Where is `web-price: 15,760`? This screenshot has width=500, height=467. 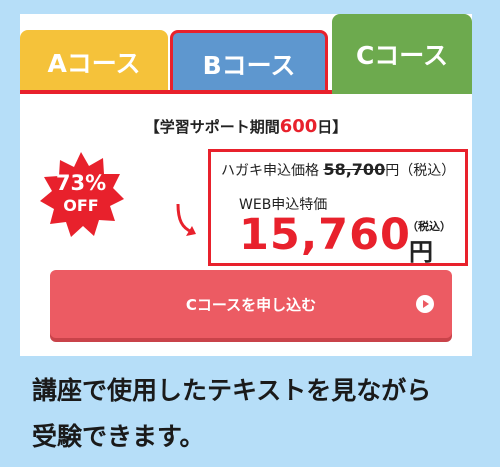 web-price: 15,760 is located at coordinates (325, 235).